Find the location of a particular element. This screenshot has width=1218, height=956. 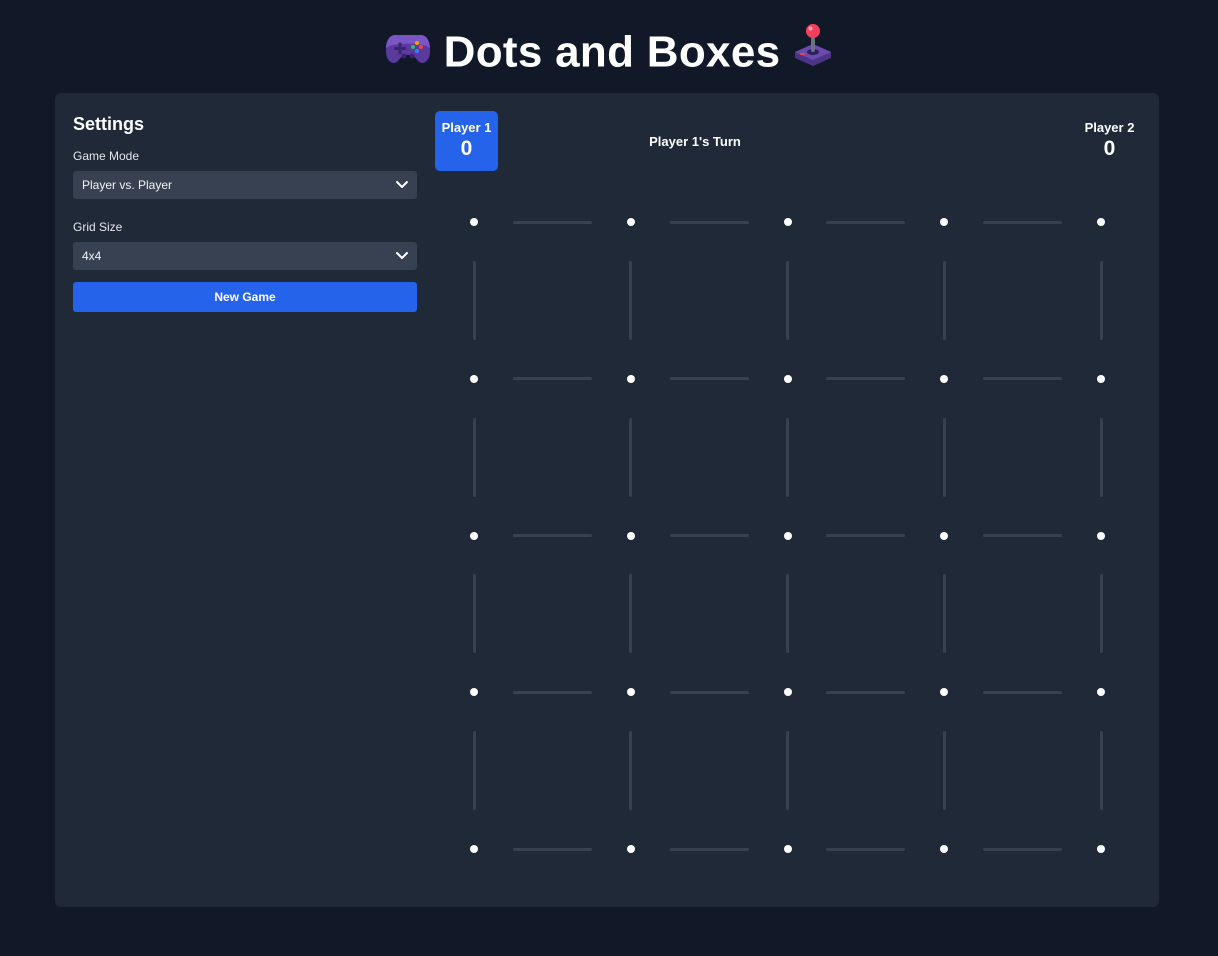

player2-score-card: Player 2 0 is located at coordinates (1109, 141).